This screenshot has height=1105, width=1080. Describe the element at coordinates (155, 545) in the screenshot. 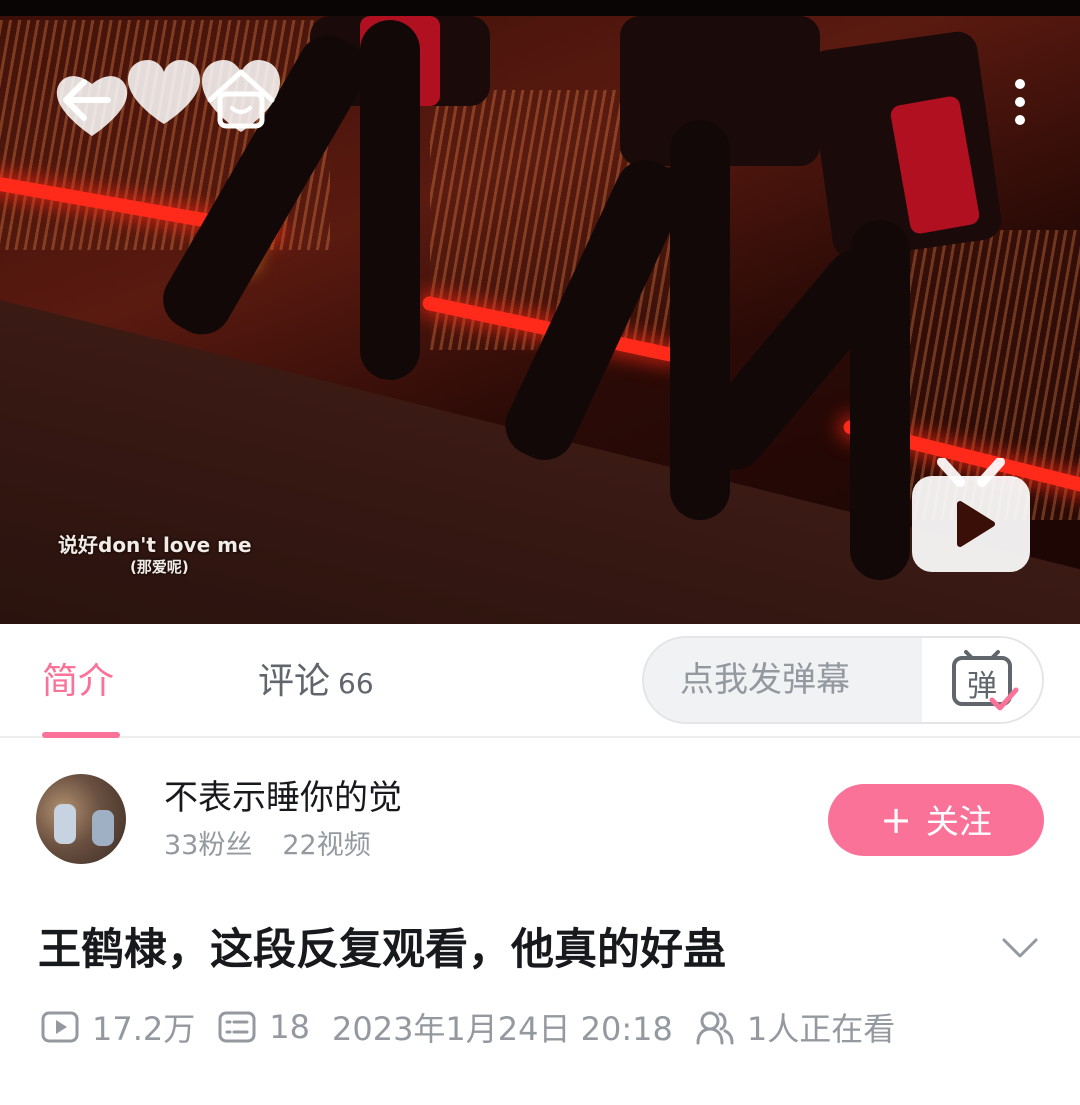

I see `subtitle-line-1: 说好don't love me` at that location.